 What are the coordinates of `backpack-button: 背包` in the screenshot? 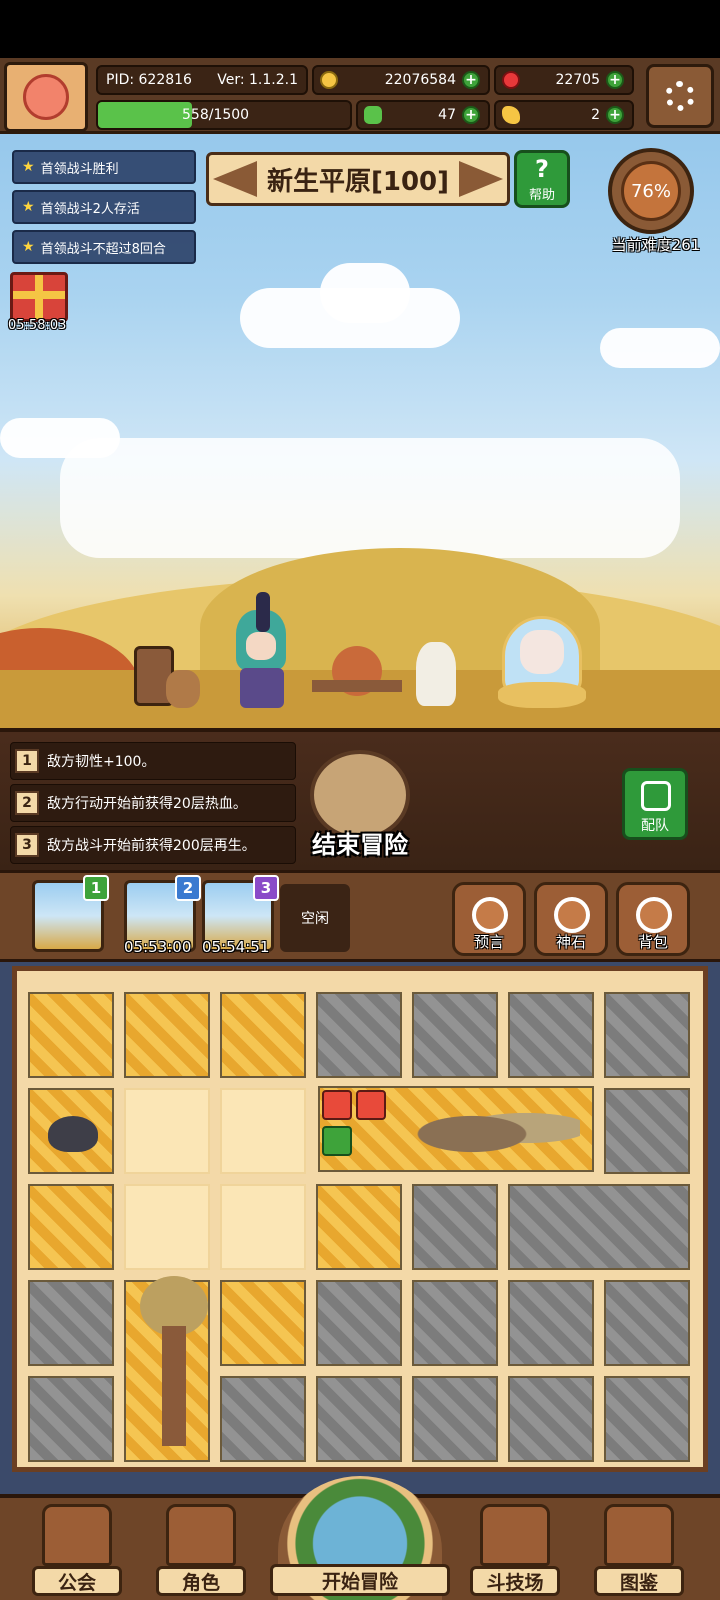 It's located at (653, 919).